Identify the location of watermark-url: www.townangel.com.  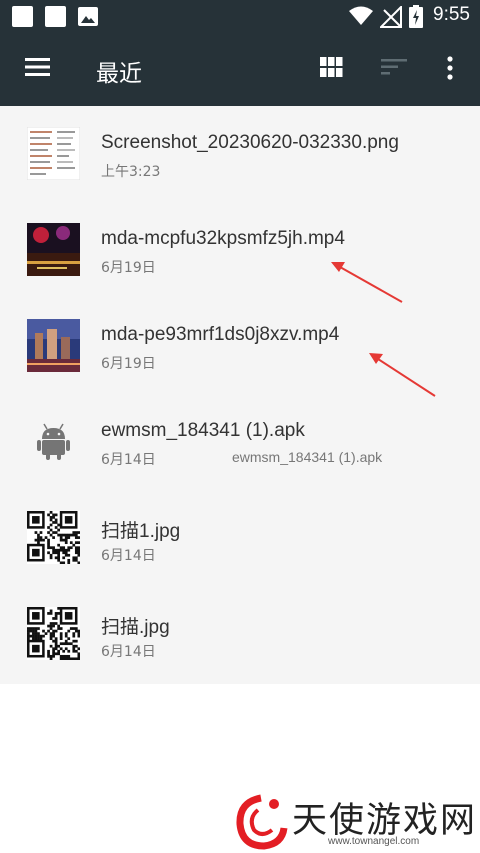
(374, 841).